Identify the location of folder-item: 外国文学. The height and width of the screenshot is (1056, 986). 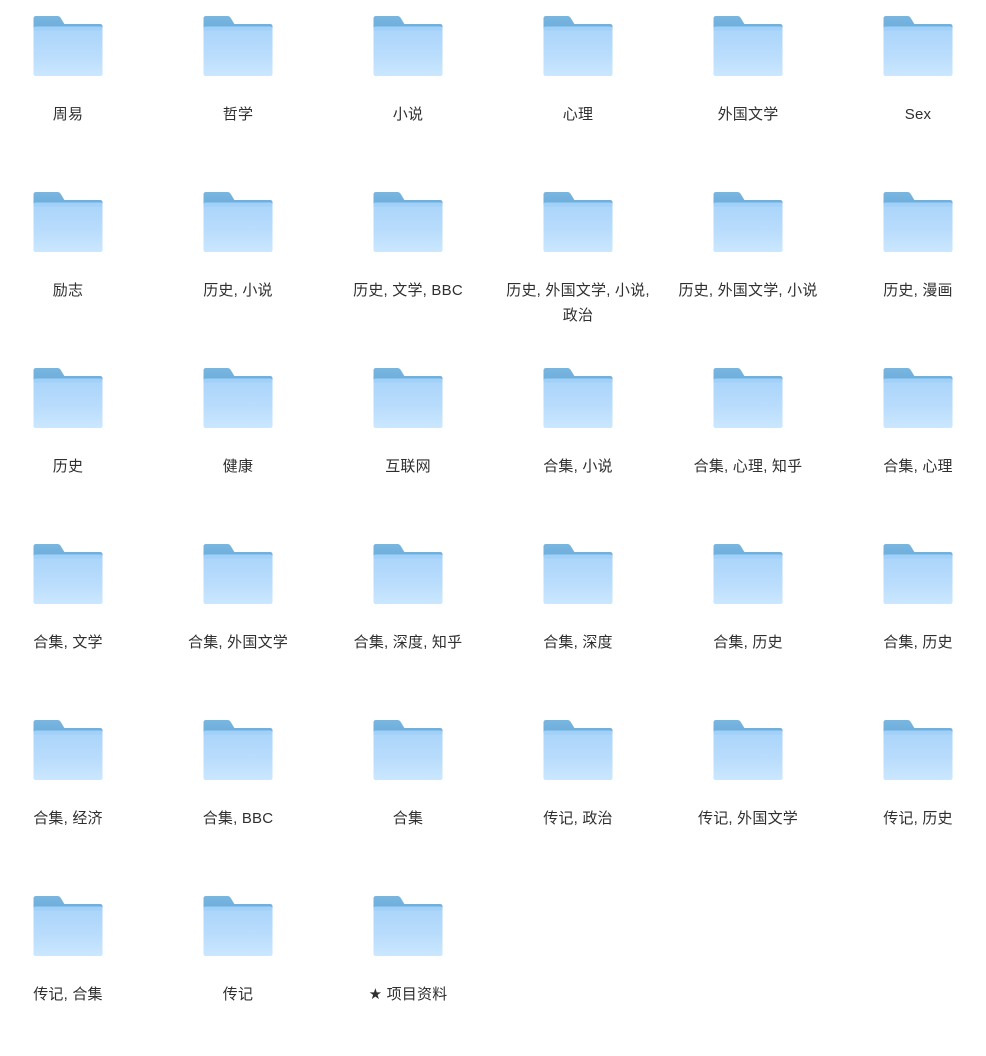
(748, 63).